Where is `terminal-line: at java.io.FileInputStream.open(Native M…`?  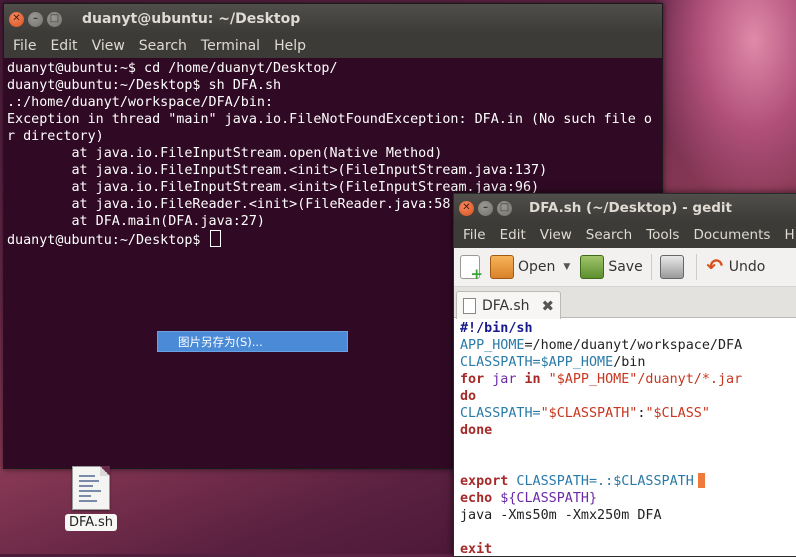 terminal-line: at java.io.FileInputStream.open(Native M… is located at coordinates (225, 153).